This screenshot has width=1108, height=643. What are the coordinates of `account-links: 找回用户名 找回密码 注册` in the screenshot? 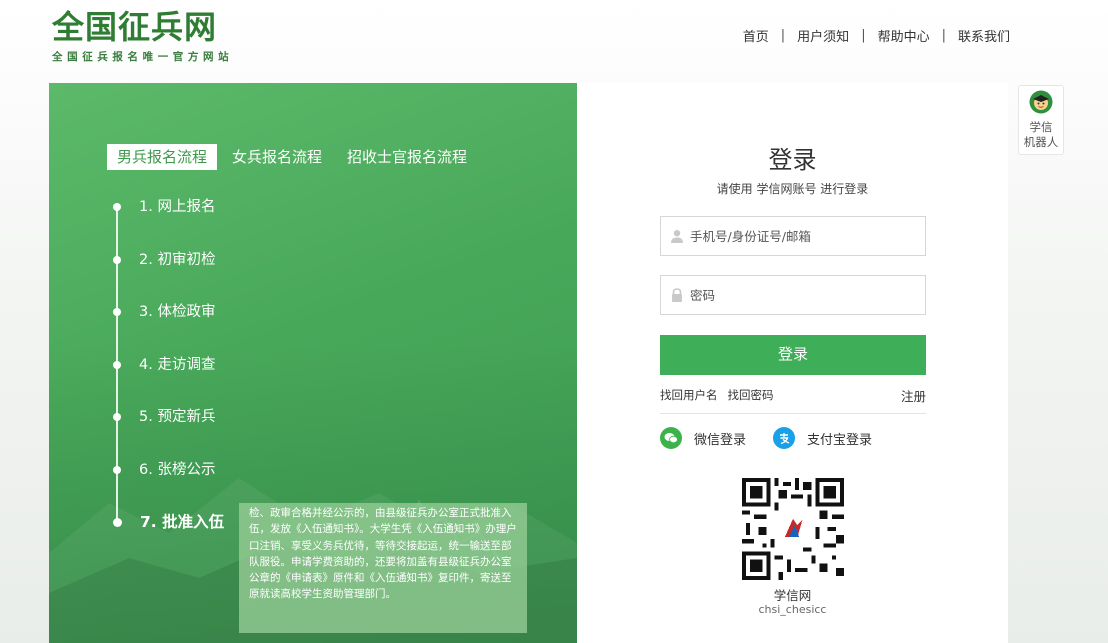 It's located at (793, 395).